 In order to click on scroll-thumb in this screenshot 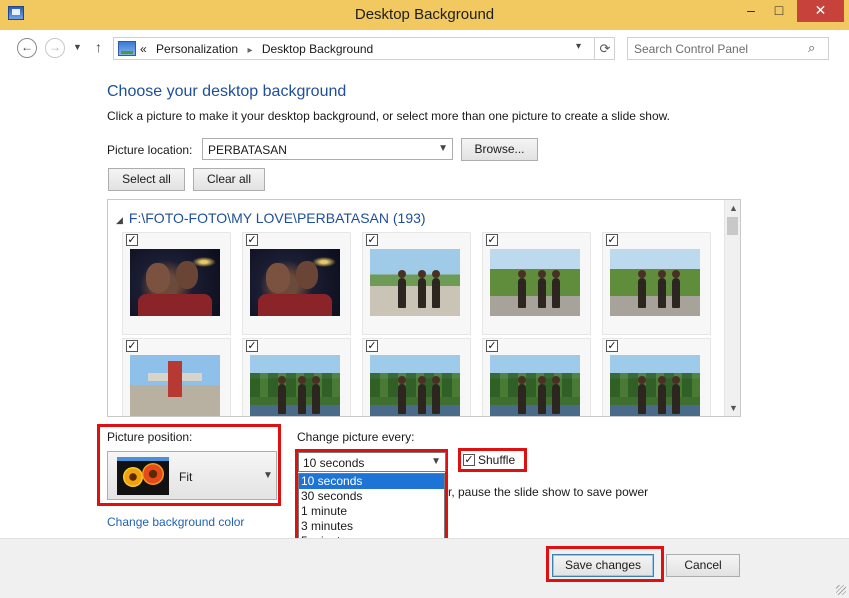, I will do `click(732, 226)`.